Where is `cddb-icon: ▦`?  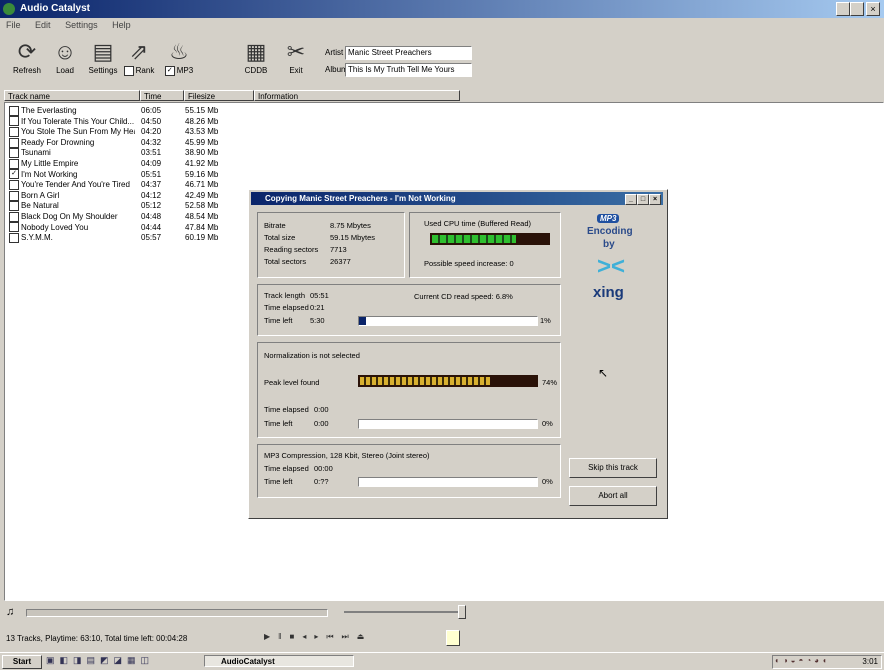 cddb-icon: ▦ is located at coordinates (256, 51).